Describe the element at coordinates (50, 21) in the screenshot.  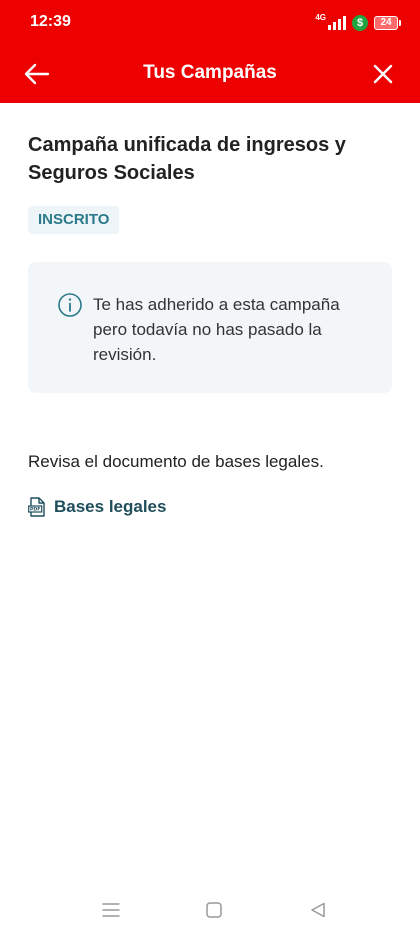
I see `status-time: 12:39` at that location.